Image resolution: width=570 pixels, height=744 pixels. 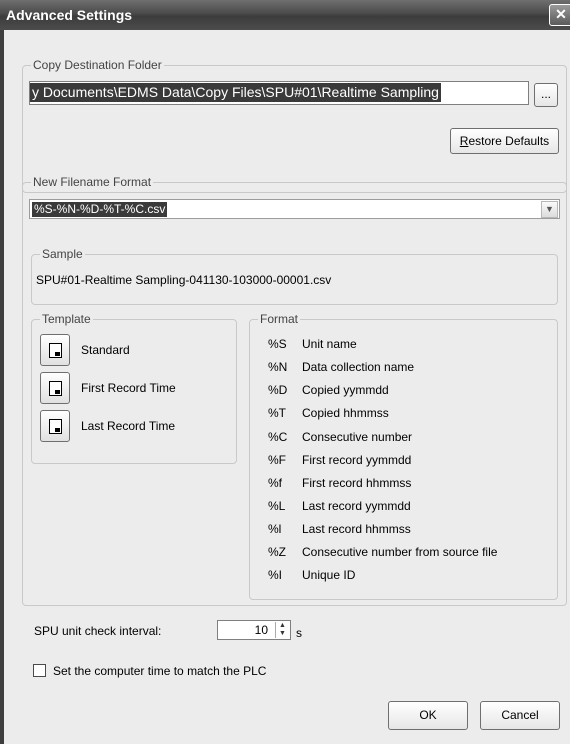 I want to click on sample-label: Sample, so click(x=62, y=254).